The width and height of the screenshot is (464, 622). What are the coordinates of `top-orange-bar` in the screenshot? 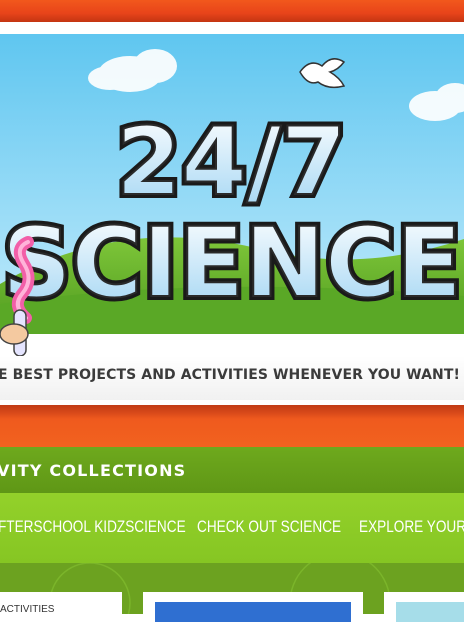 It's located at (232, 11).